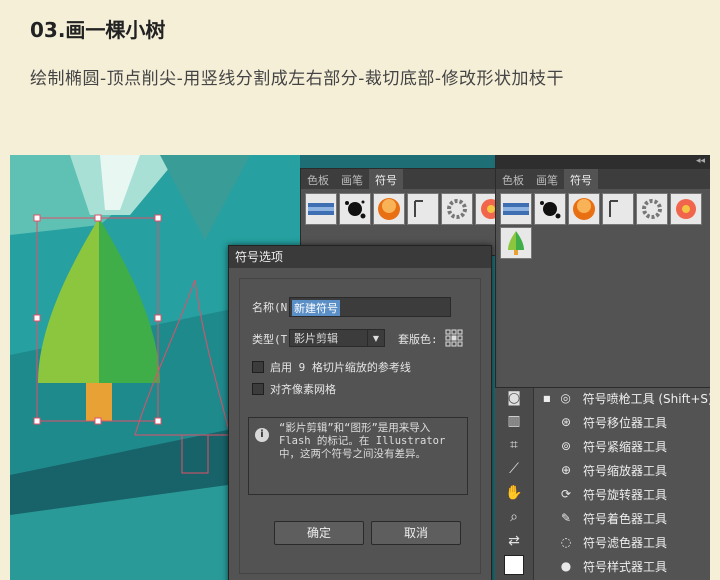 The width and height of the screenshot is (720, 580). What do you see at coordinates (566, 518) in the screenshot?
I see `symbol-stainer-icon: ✎` at bounding box center [566, 518].